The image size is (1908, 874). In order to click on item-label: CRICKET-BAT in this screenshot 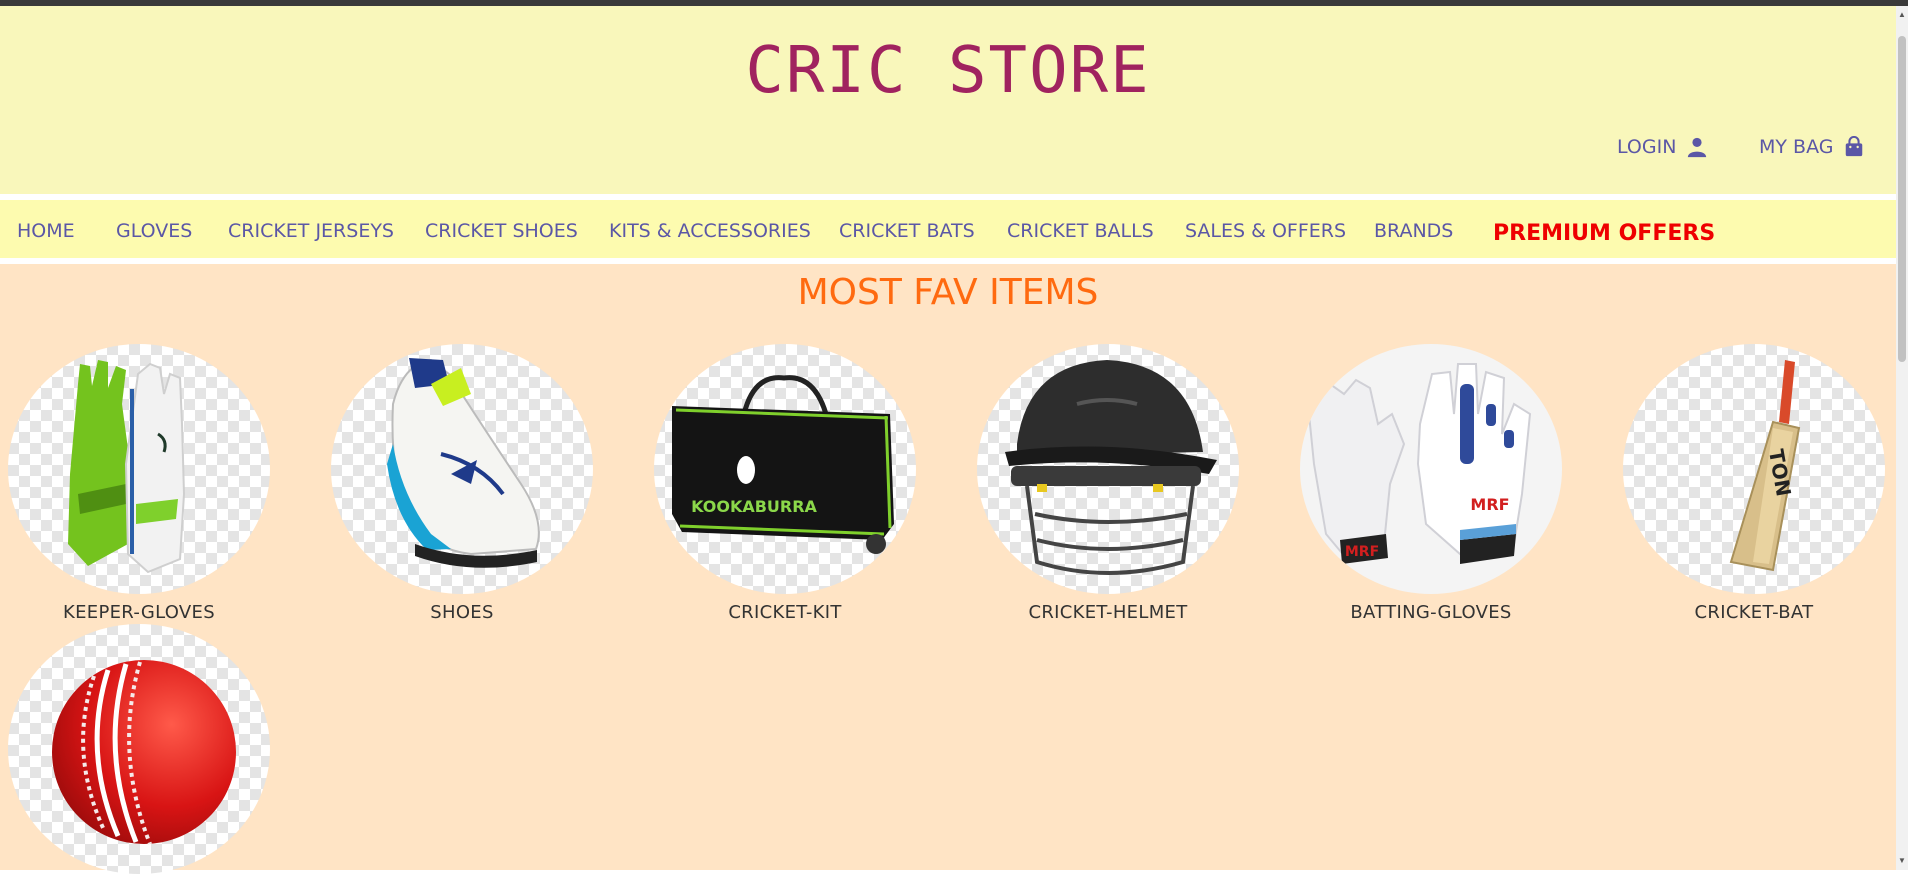, I will do `click(1754, 612)`.